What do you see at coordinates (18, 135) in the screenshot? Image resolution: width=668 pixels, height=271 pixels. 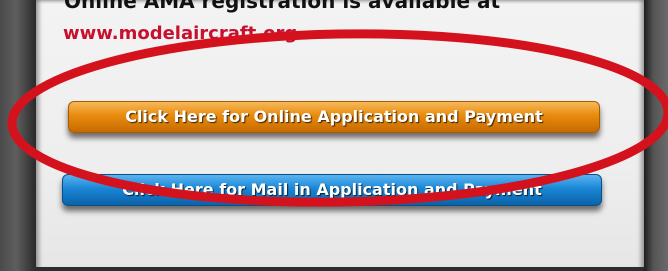 I see `left-frame` at bounding box center [18, 135].